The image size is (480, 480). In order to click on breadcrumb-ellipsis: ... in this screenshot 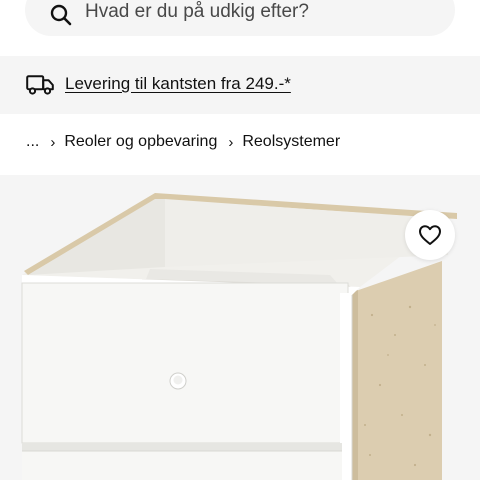, I will do `click(32, 142)`.